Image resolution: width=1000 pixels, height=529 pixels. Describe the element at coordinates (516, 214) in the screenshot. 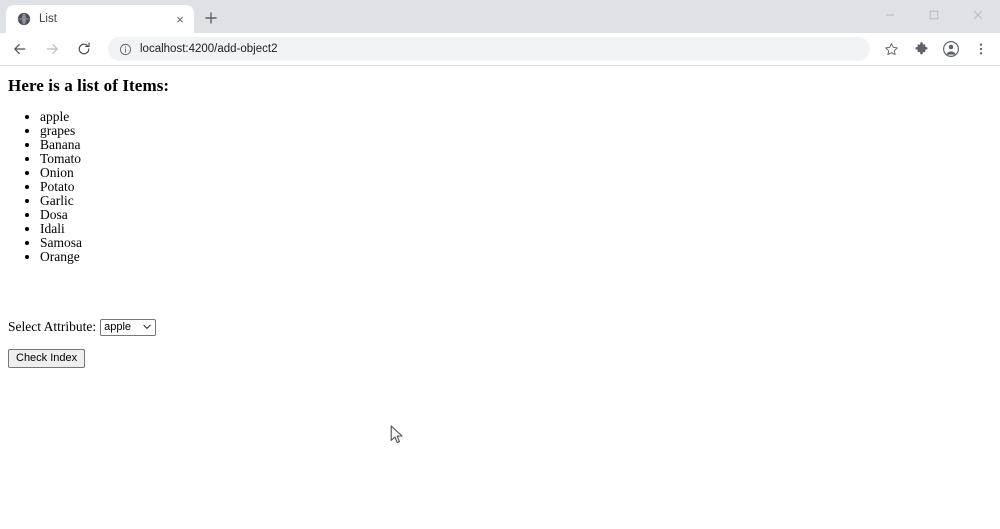

I see `list-item: Dosa` at that location.